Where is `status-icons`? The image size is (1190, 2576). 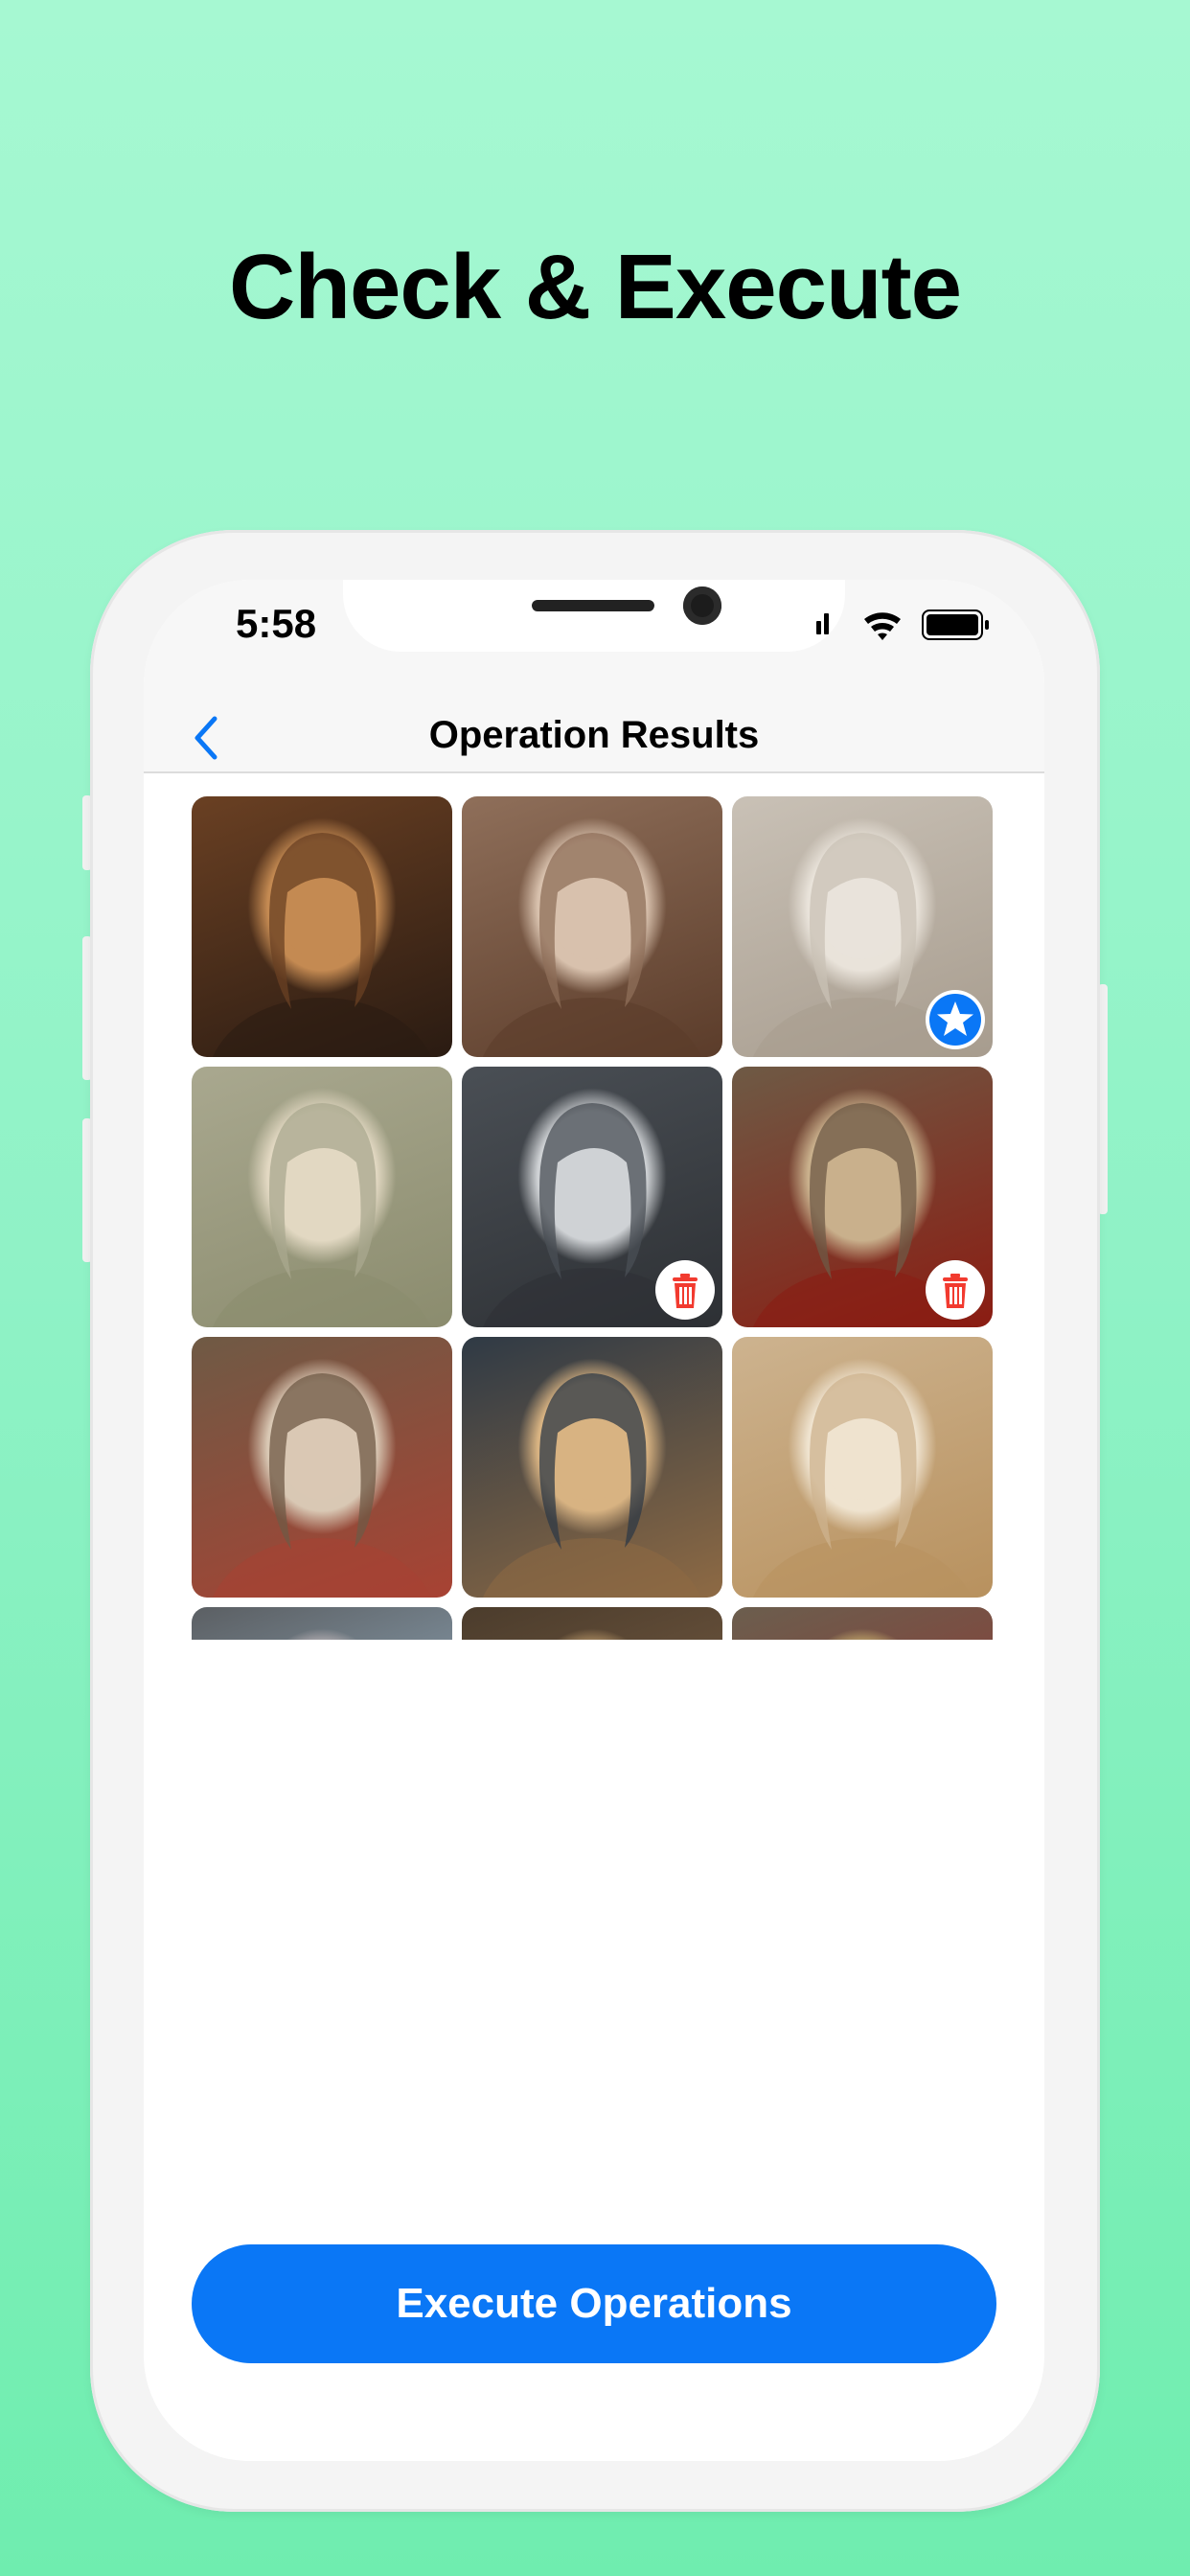 status-icons is located at coordinates (907, 623).